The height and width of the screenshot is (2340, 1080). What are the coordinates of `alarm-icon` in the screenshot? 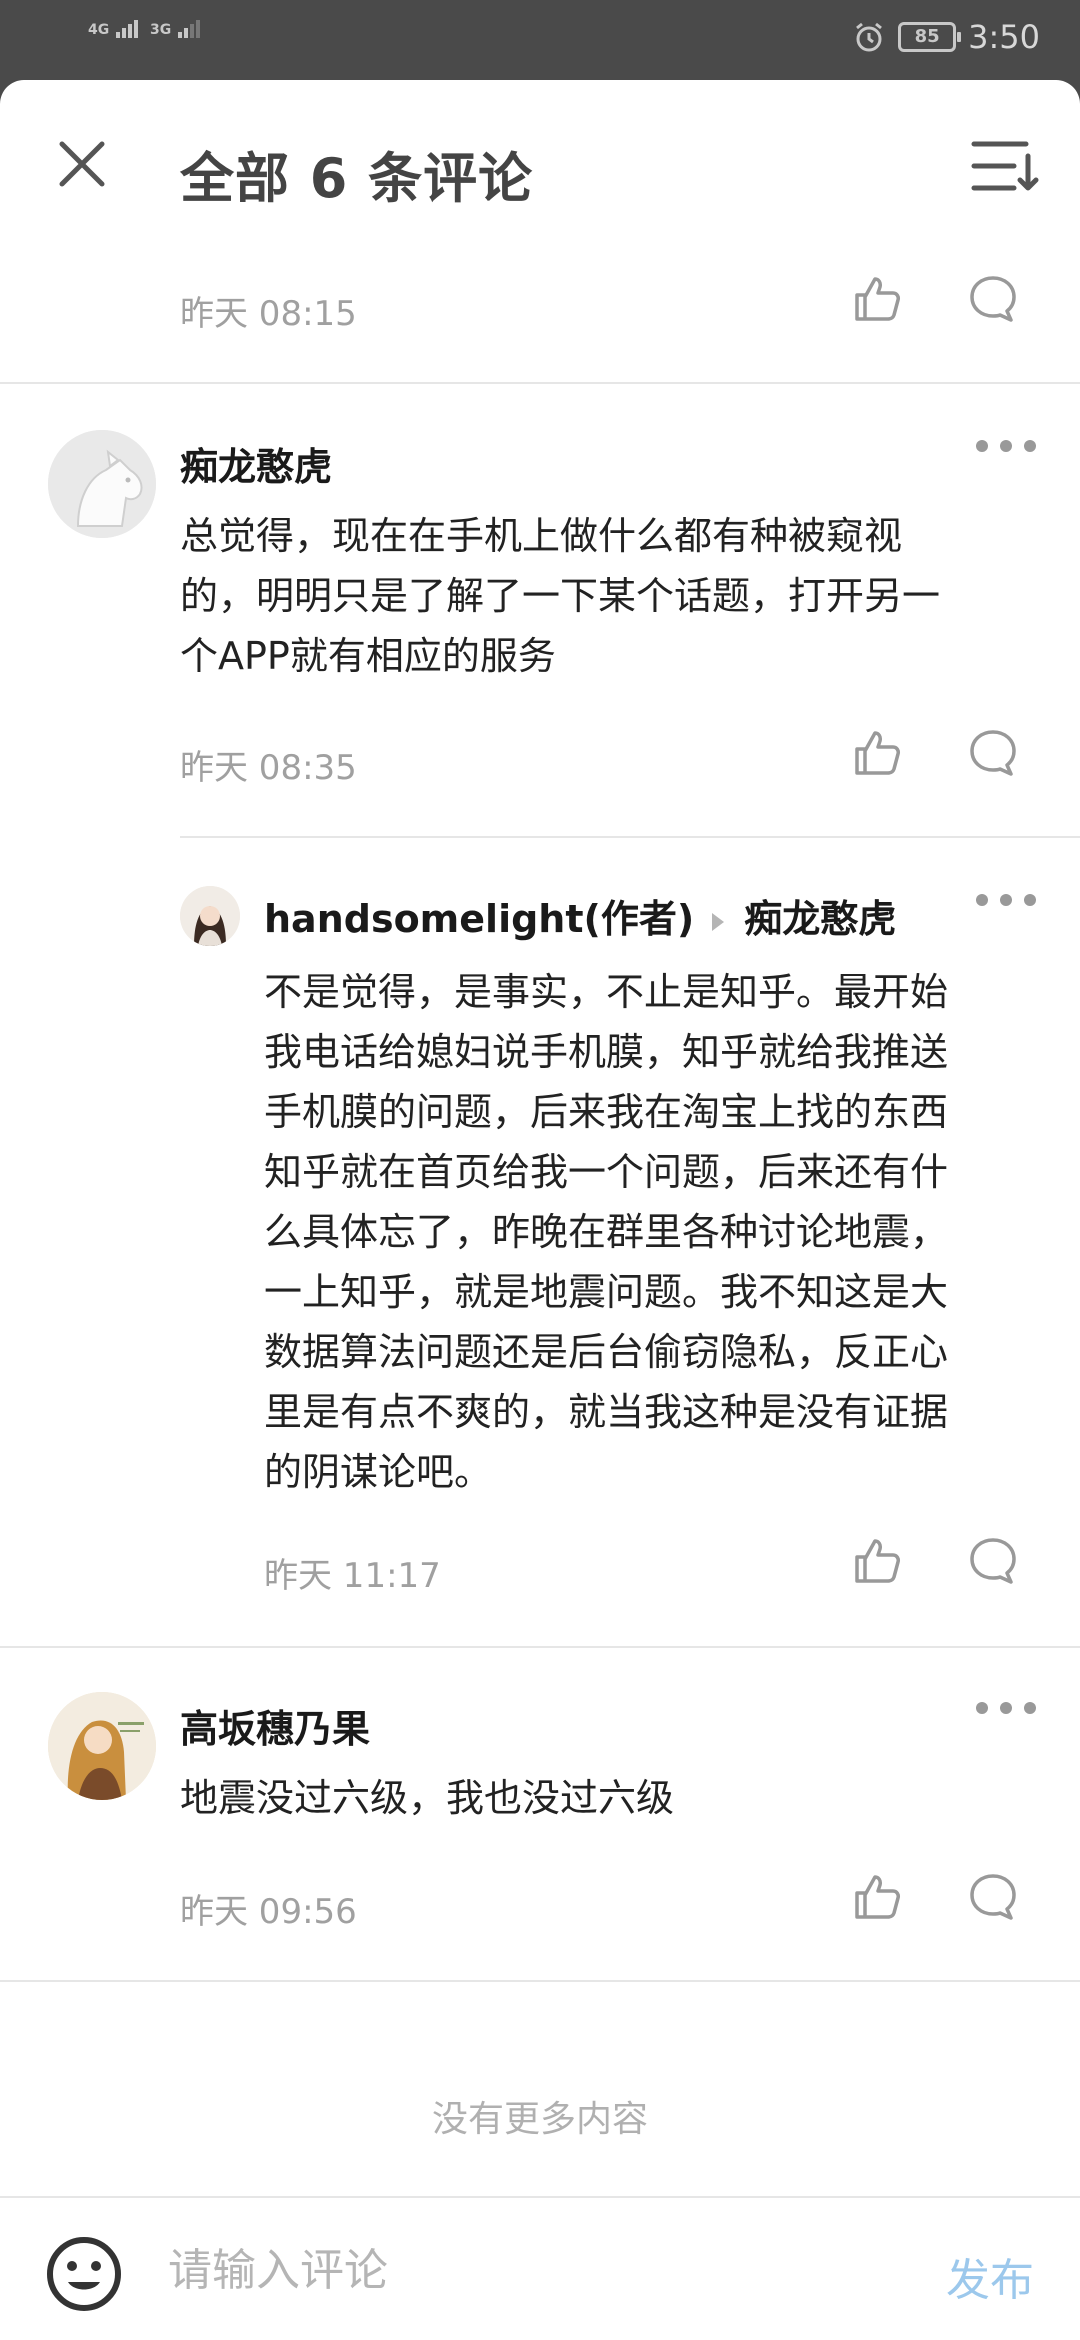 It's located at (869, 37).